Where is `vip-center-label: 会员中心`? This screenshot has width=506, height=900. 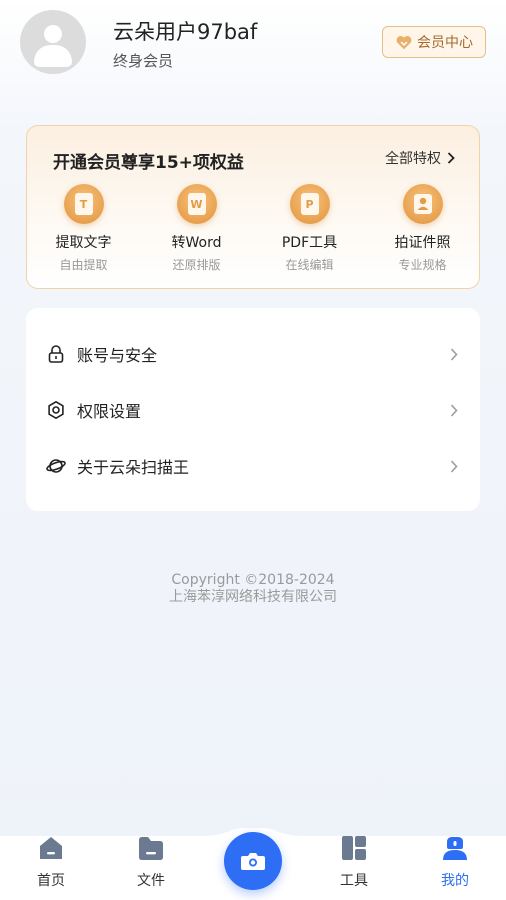
vip-center-label: 会员中心 is located at coordinates (445, 43).